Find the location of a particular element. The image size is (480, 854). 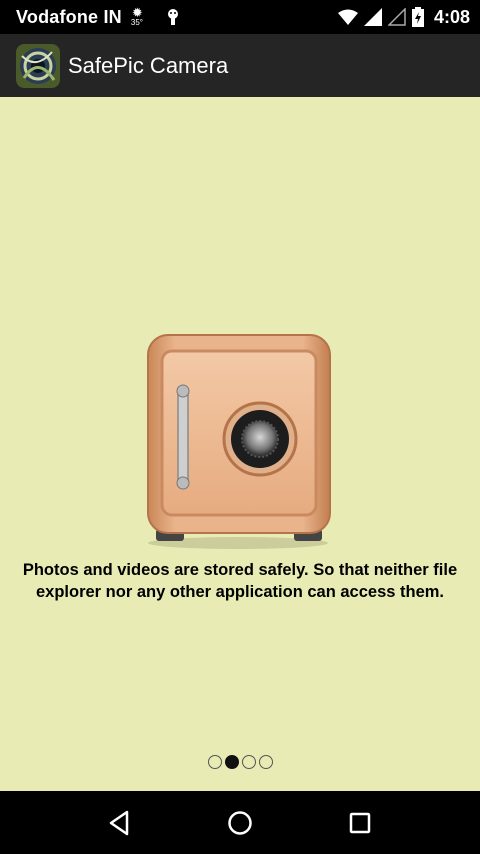

back-icon is located at coordinates (119, 822).